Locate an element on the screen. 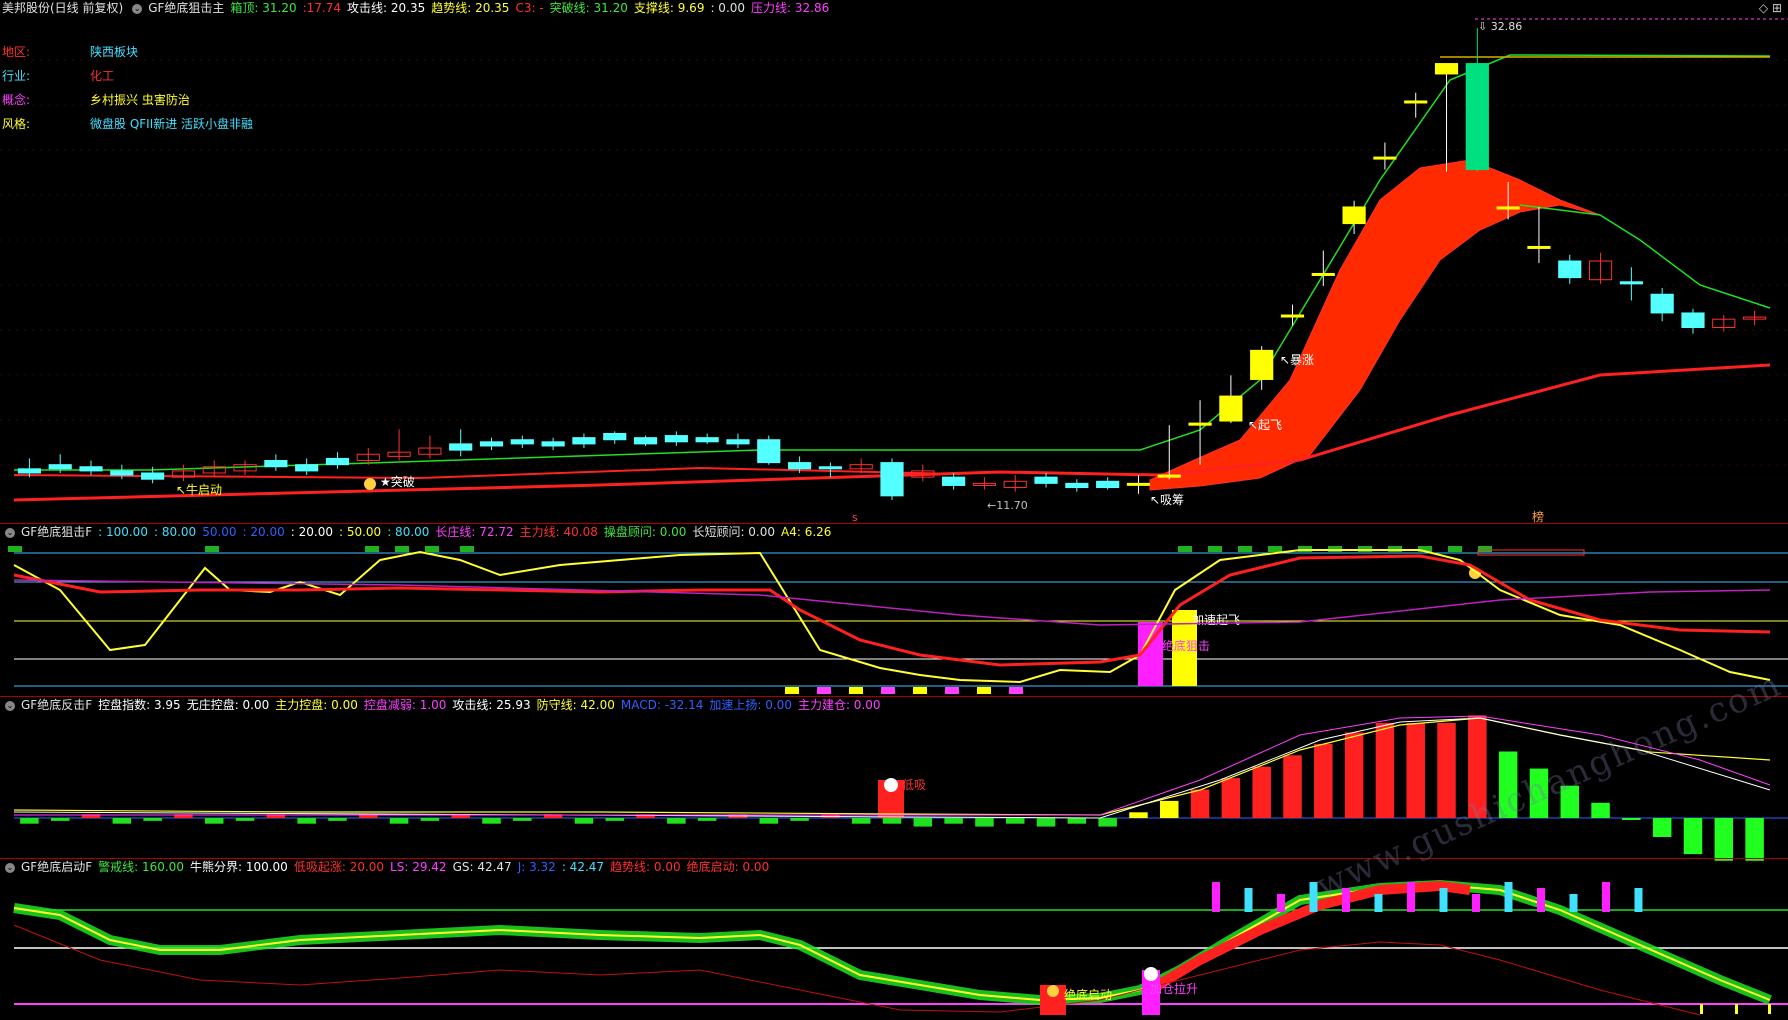 The image size is (1788, 1020). panel1-field-3: :17.74 is located at coordinates (322, 8).